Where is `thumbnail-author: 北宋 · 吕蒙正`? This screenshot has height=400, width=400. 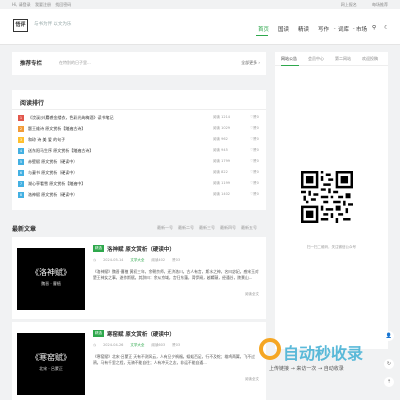 thumbnail-author: 北宋 · 吕蒙正 is located at coordinates (51, 368).